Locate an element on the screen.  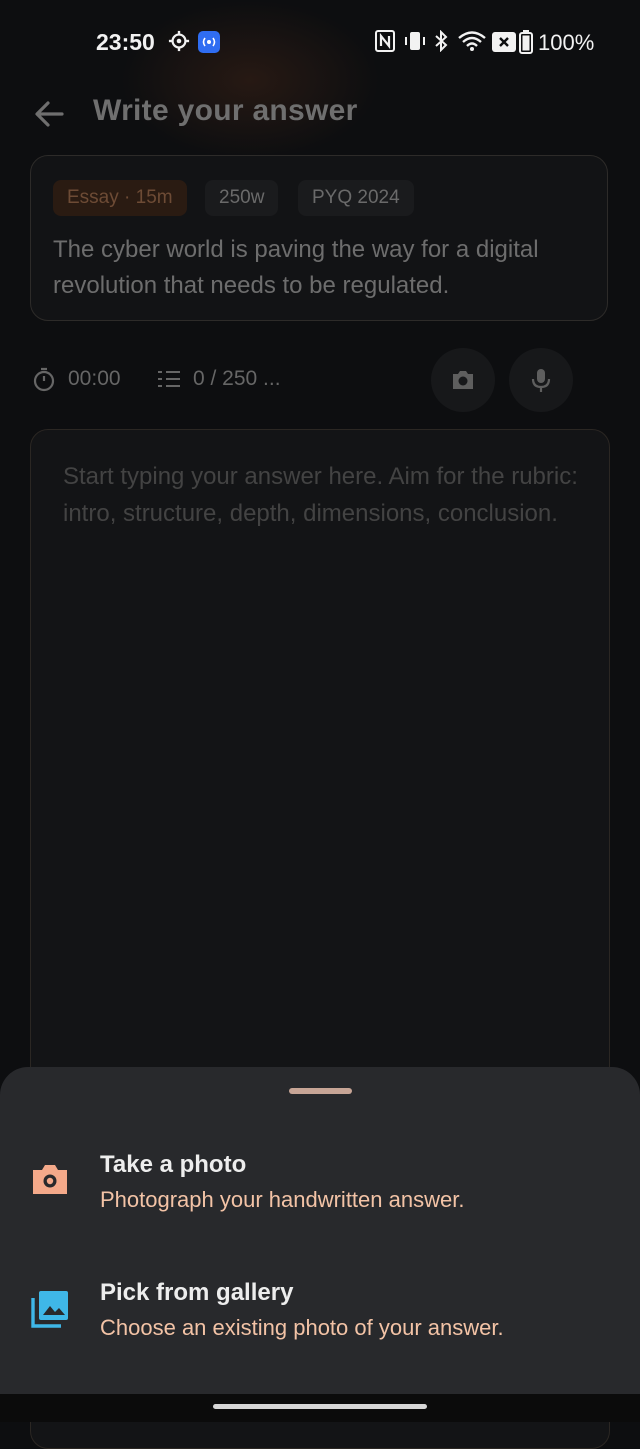
settings-gear-icon is located at coordinates (179, 43).